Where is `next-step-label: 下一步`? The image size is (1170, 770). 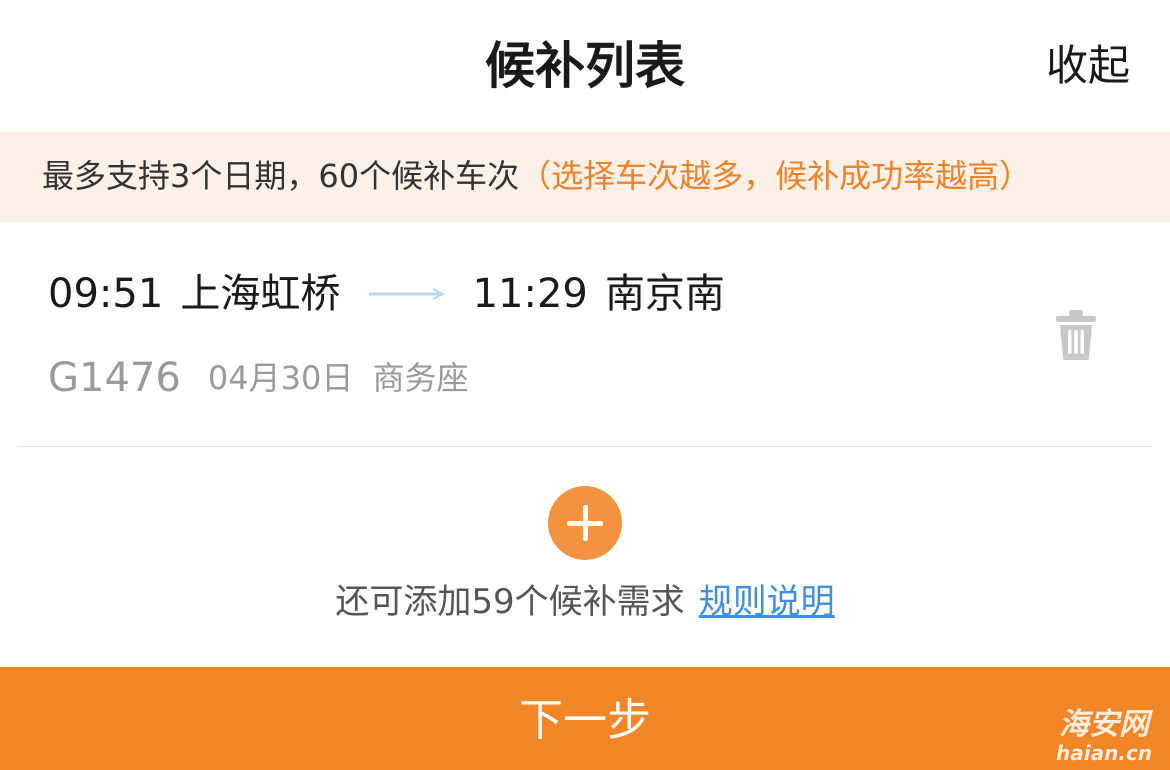
next-step-label: 下一步 is located at coordinates (585, 720).